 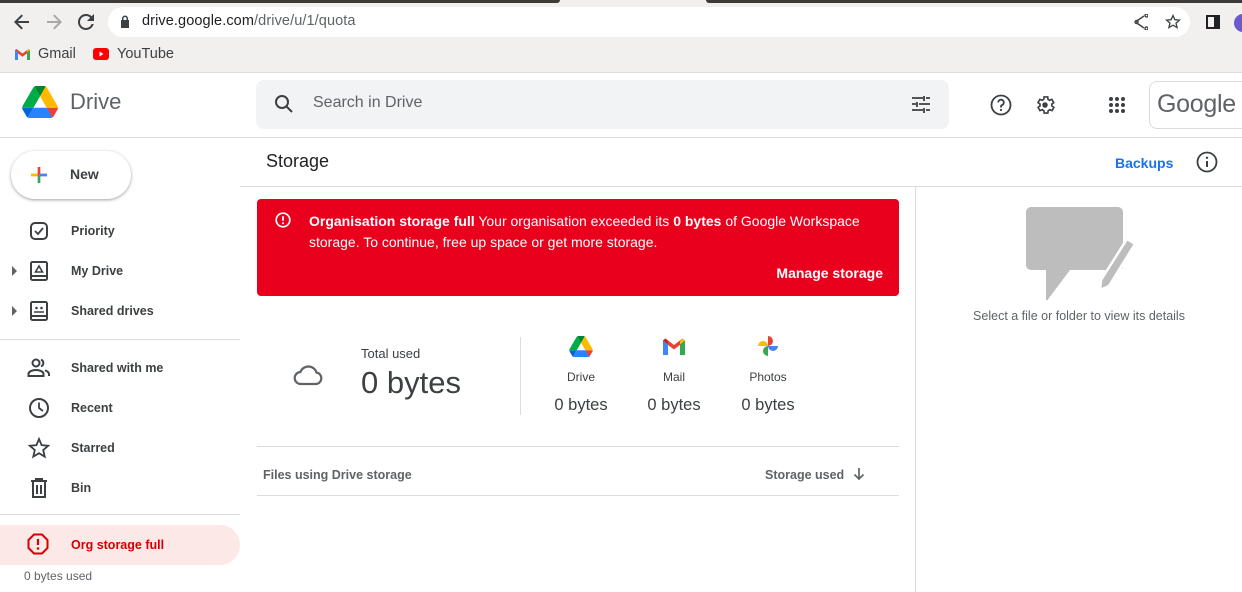 I want to click on forward-button, so click(x=54, y=22).